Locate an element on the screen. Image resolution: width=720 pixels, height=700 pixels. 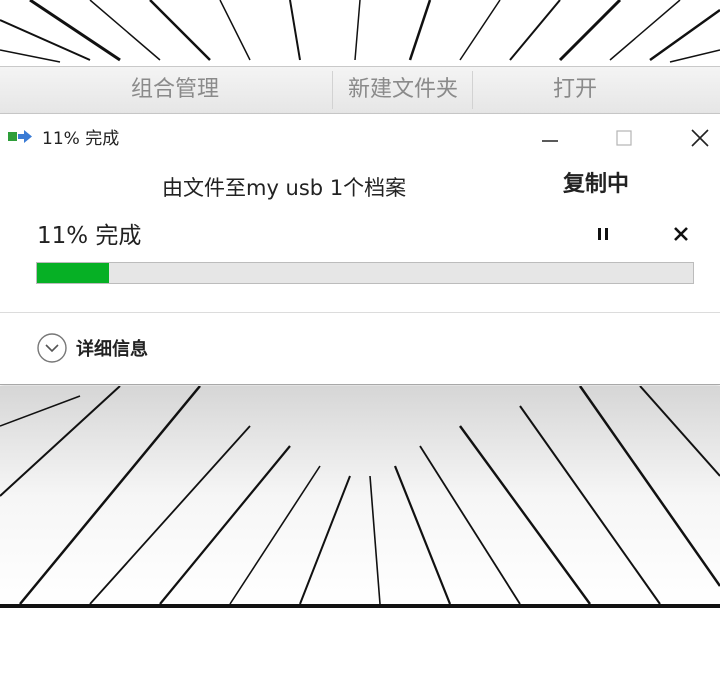
maximize-button is located at coordinates (624, 138).